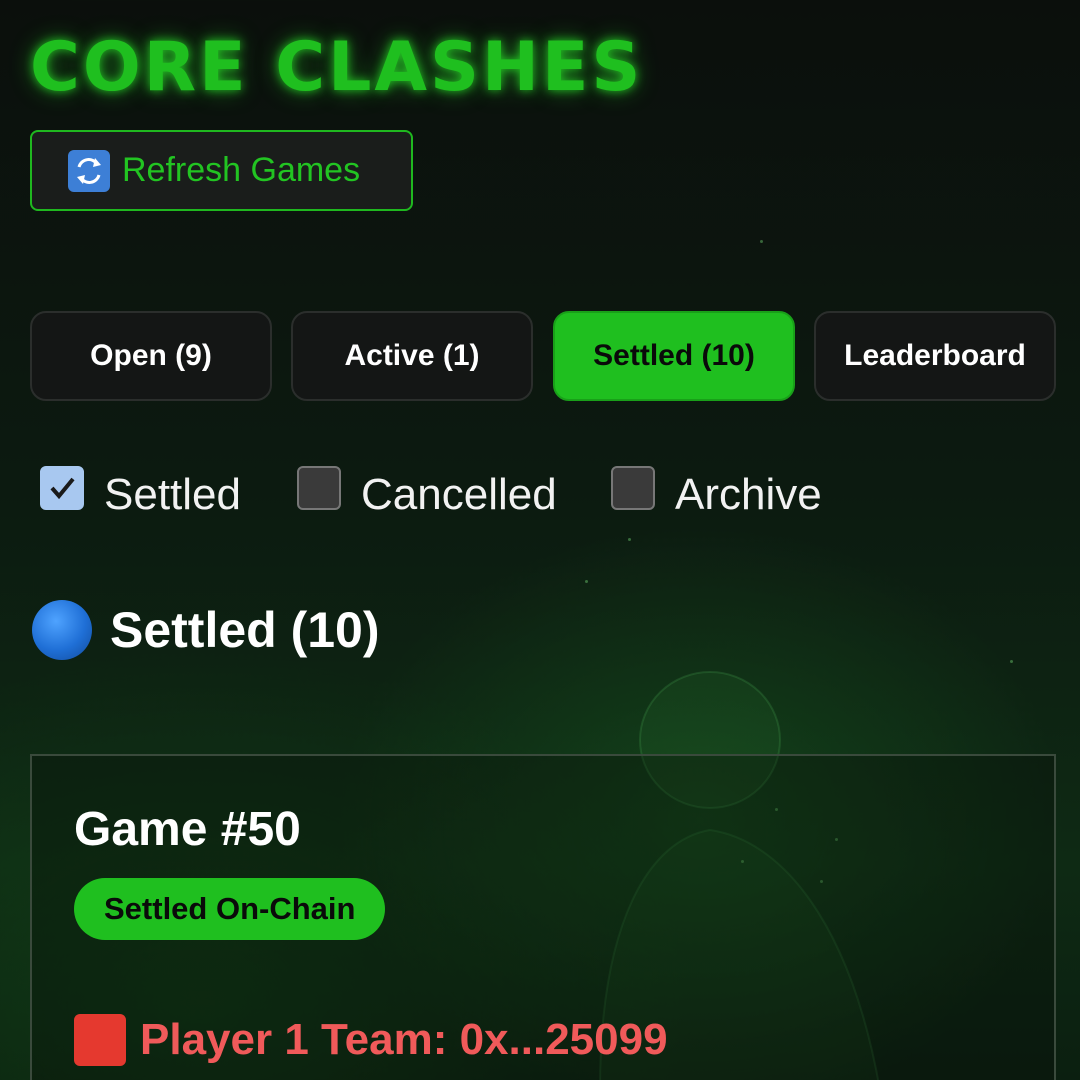  Describe the element at coordinates (748, 494) in the screenshot. I see `filter-archive-label: Archive` at that location.